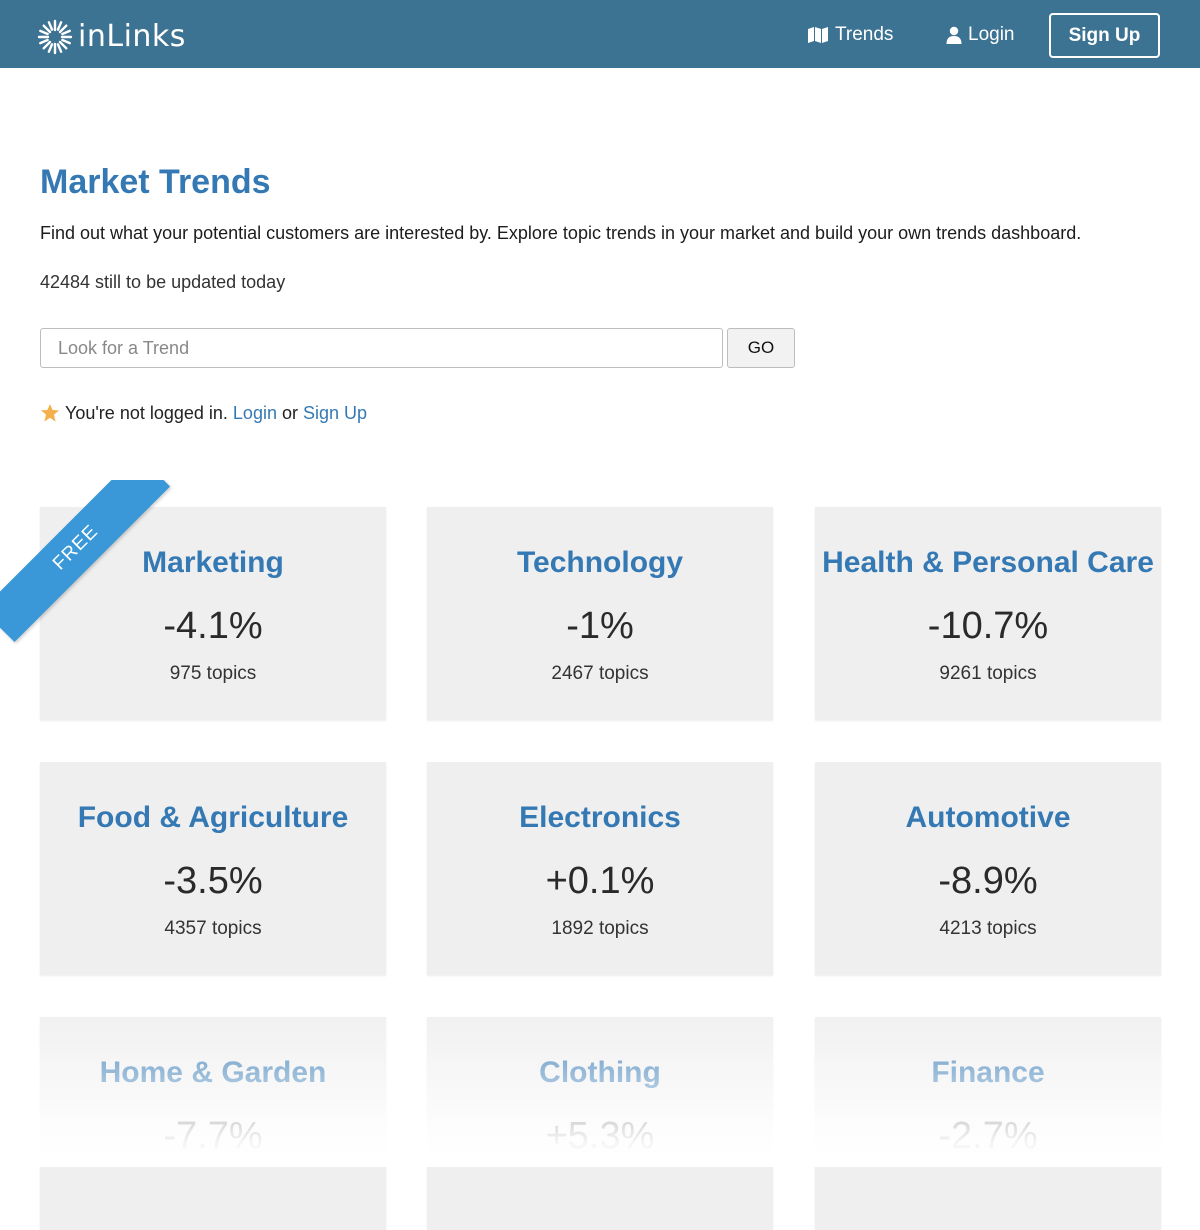 This screenshot has width=1200, height=1230. I want to click on nav-trends-link: Trends, so click(850, 35).